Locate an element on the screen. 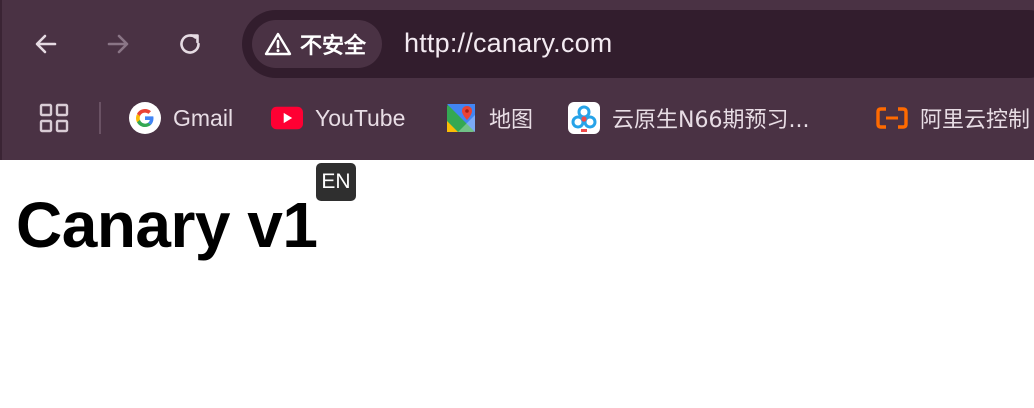  google-maps-icon is located at coordinates (461, 118).